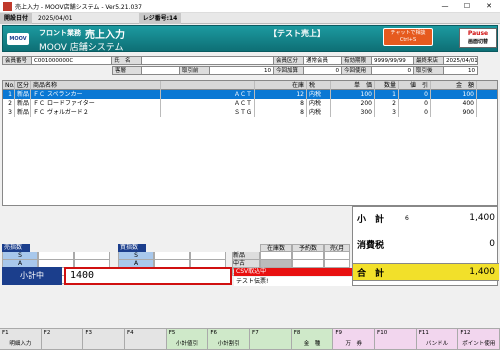  Describe the element at coordinates (312, 339) in the screenshot. I see `f8-key: F8 金 種` at that location.